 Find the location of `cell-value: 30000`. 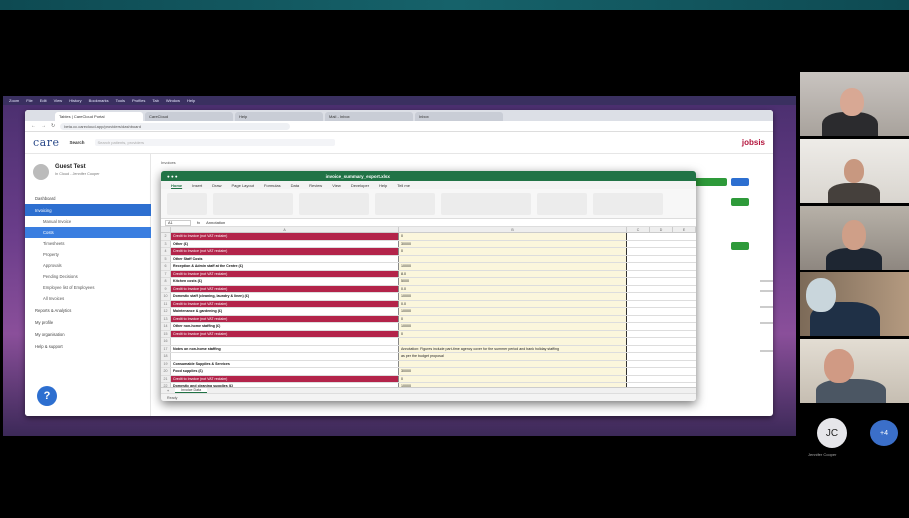

cell-value: 30000 is located at coordinates (513, 243).